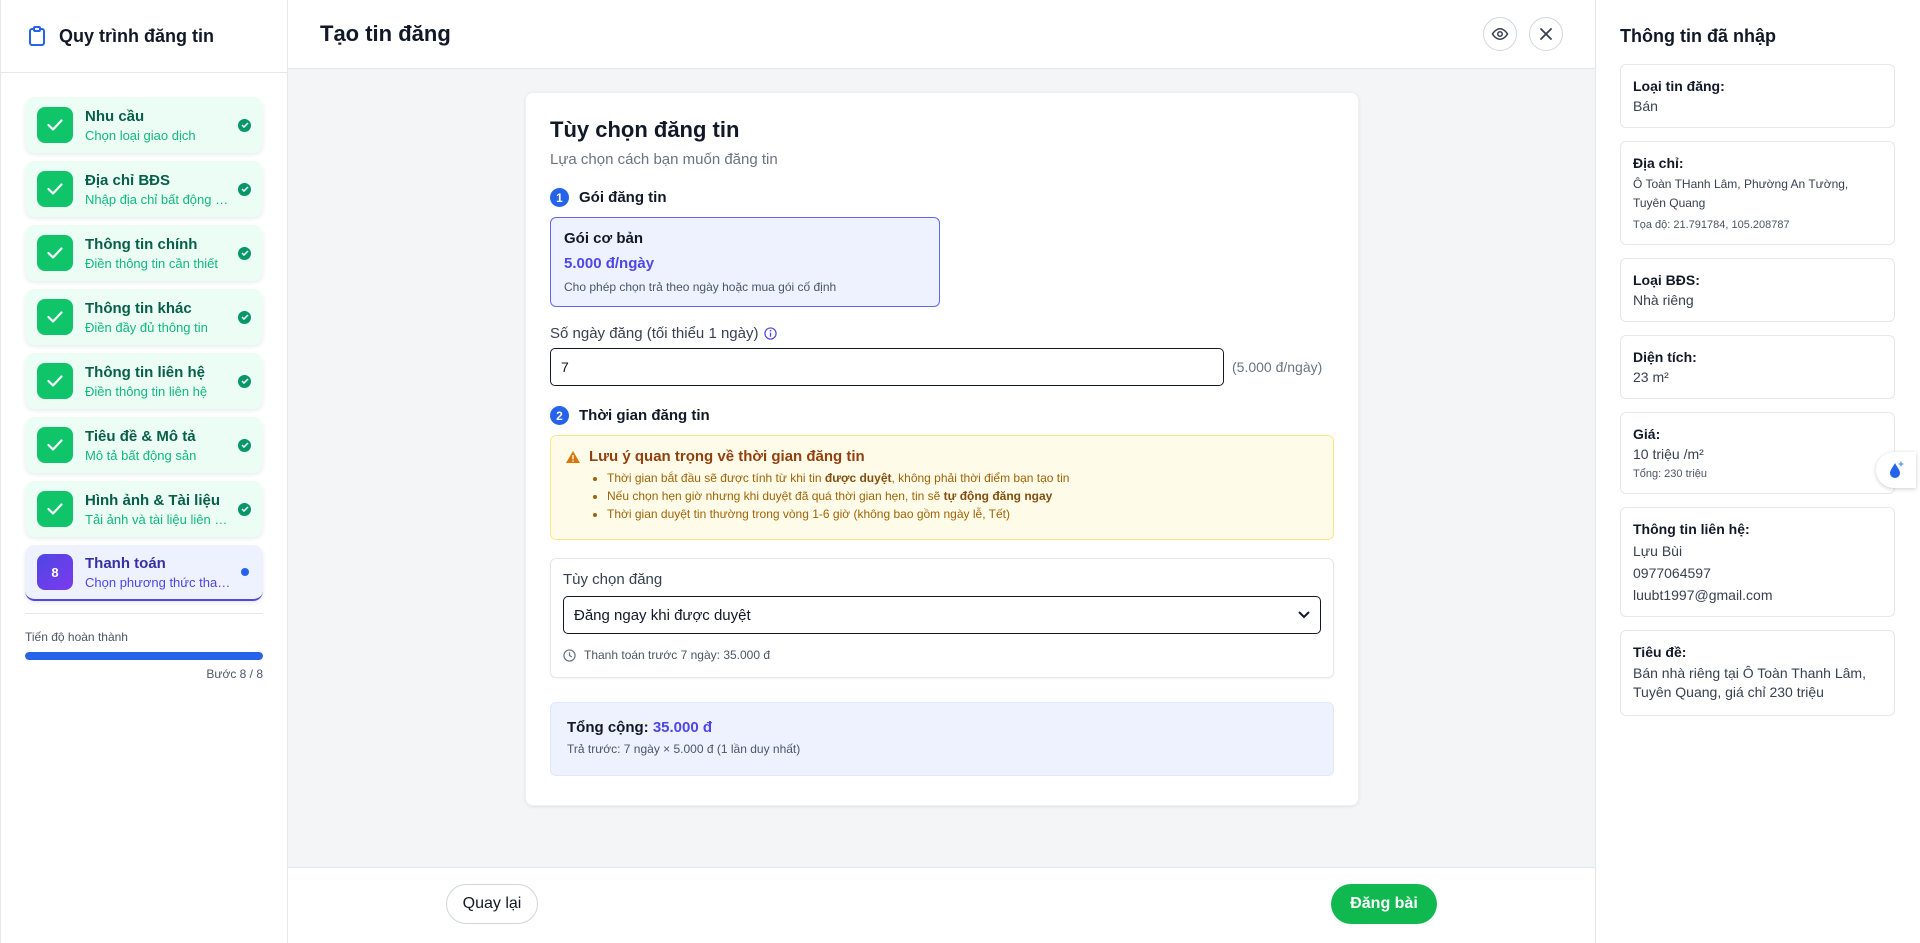 The image size is (1920, 943). Describe the element at coordinates (492, 904) in the screenshot. I see `back-button: Quay lại` at that location.